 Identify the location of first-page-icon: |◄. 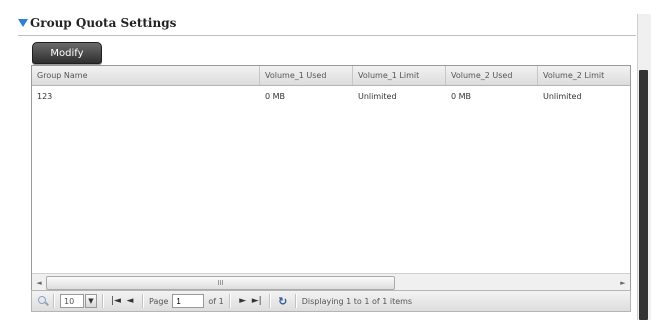
(116, 301).